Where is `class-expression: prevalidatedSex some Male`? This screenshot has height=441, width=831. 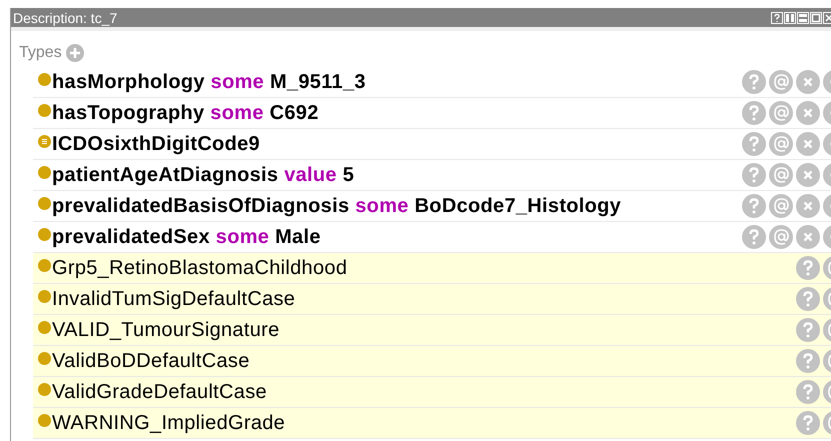
class-expression: prevalidatedSex some Male is located at coordinates (186, 237).